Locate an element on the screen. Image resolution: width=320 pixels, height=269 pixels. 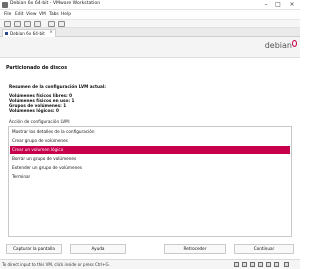
close-icon: × is located at coordinates (292, 5).